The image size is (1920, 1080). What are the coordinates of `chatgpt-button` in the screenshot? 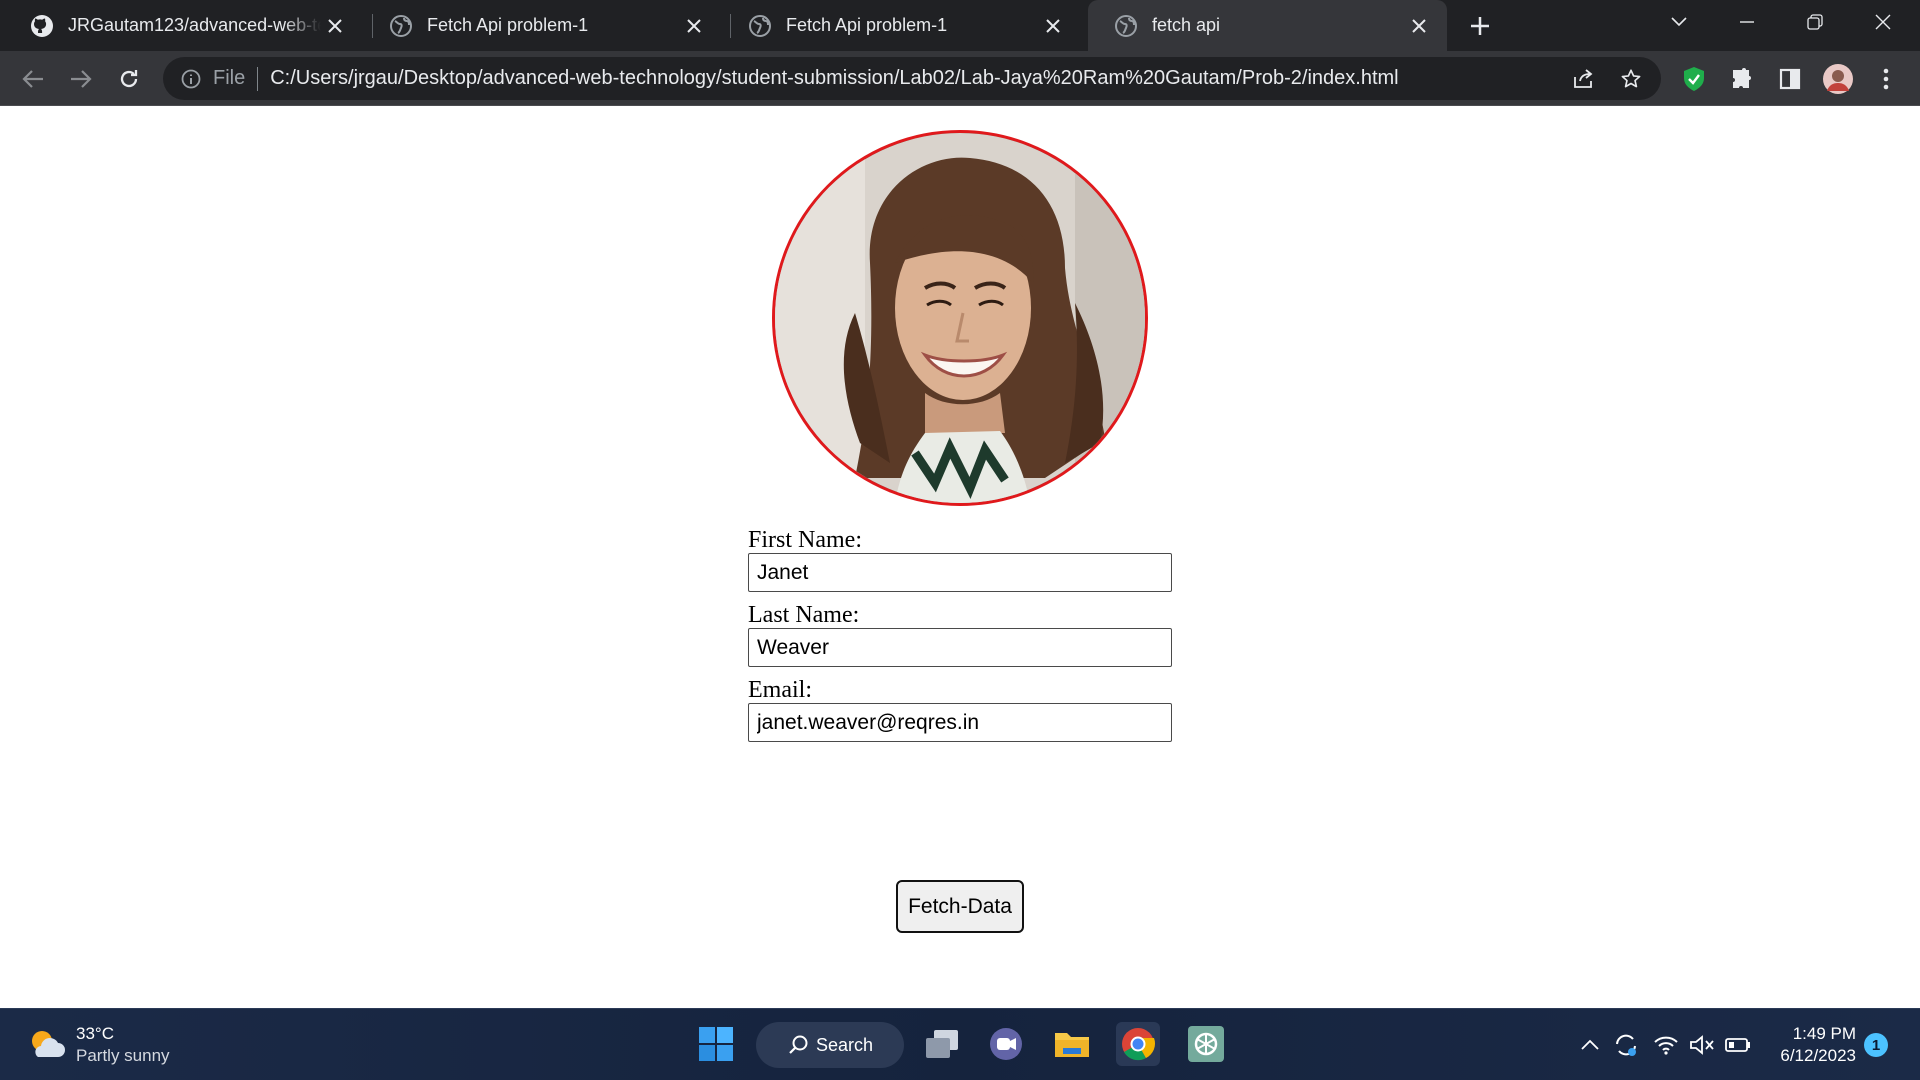 It's located at (1206, 1044).